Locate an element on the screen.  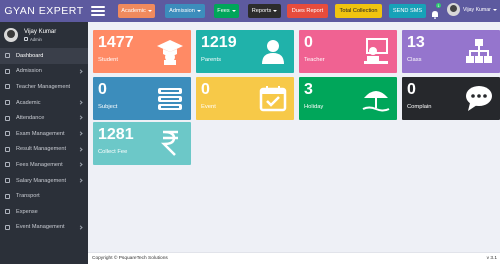
tile-collect-fee: 1281 Collect Fee is located at coordinates (142, 143).